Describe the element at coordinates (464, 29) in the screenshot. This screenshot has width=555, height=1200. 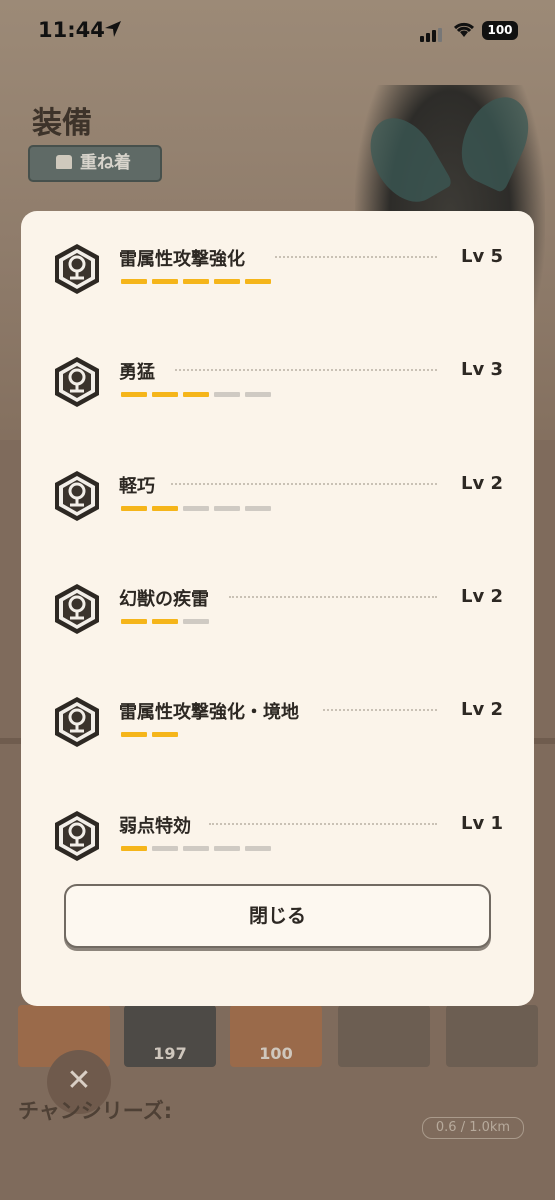
I see `wifi-icon` at that location.